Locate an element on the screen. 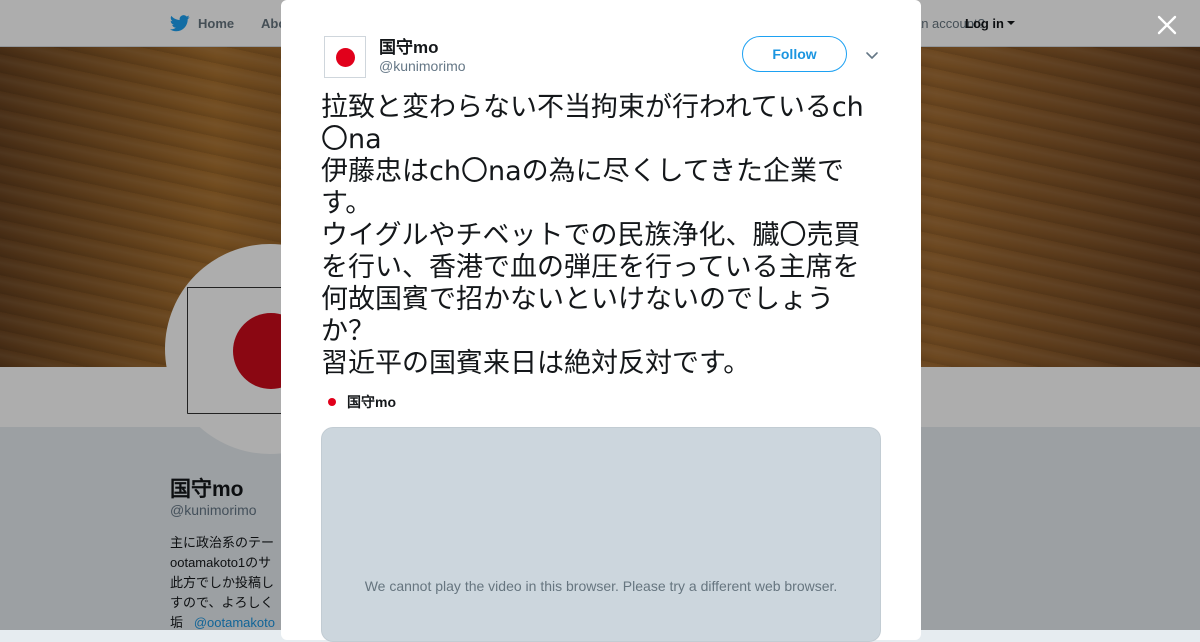 The image size is (1200, 642). author-avatar is located at coordinates (345, 57).